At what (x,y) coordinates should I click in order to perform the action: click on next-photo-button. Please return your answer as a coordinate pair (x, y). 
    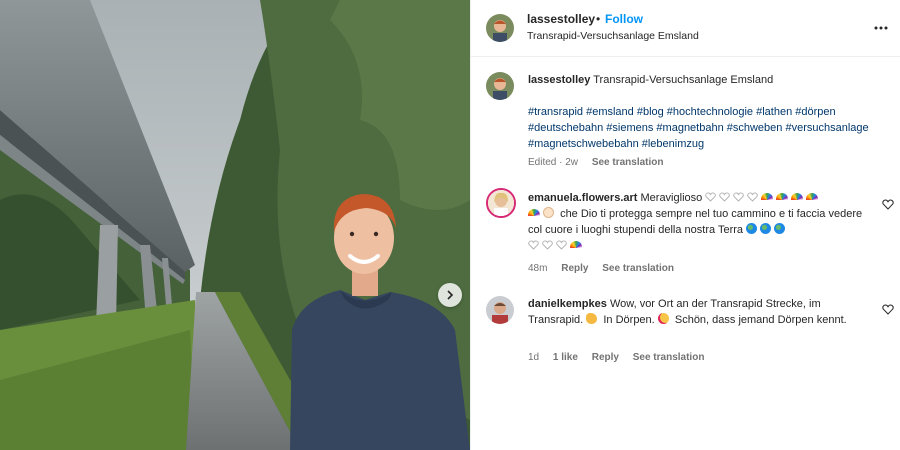
    Looking at the image, I should click on (450, 295).